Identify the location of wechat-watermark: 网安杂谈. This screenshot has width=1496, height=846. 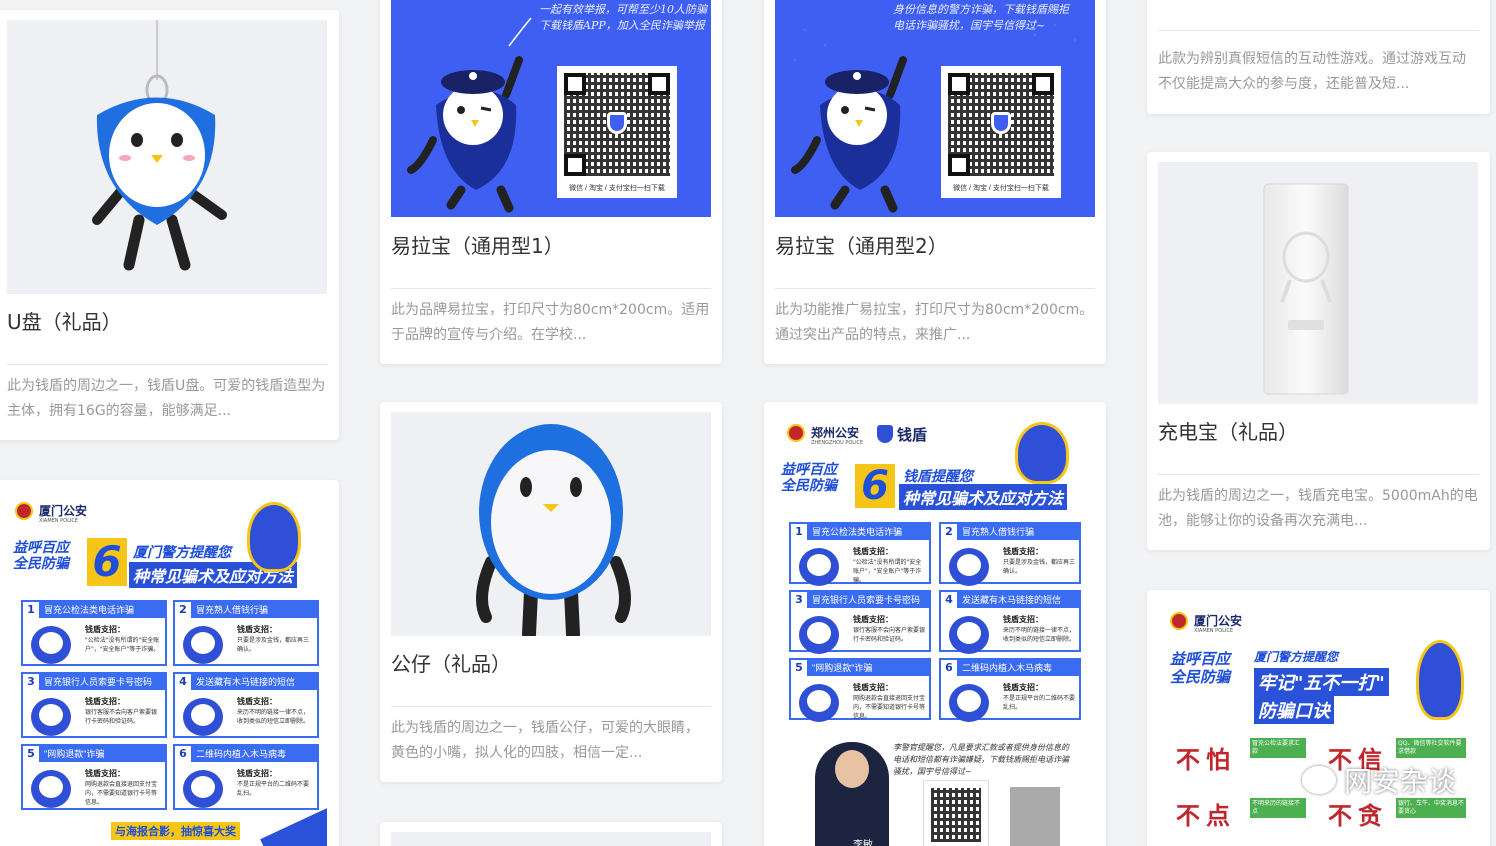
(1378, 780).